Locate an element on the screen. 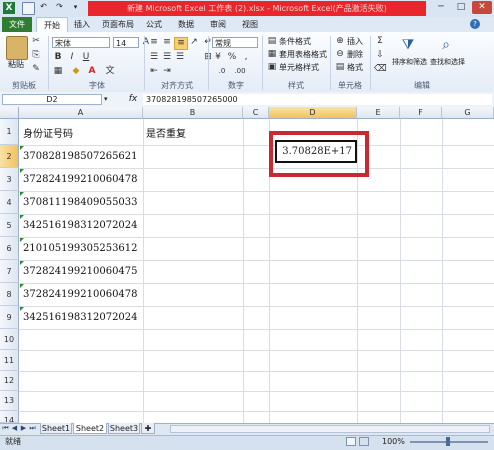  sort-filter-button: 排序和筛选 is located at coordinates (409, 62).